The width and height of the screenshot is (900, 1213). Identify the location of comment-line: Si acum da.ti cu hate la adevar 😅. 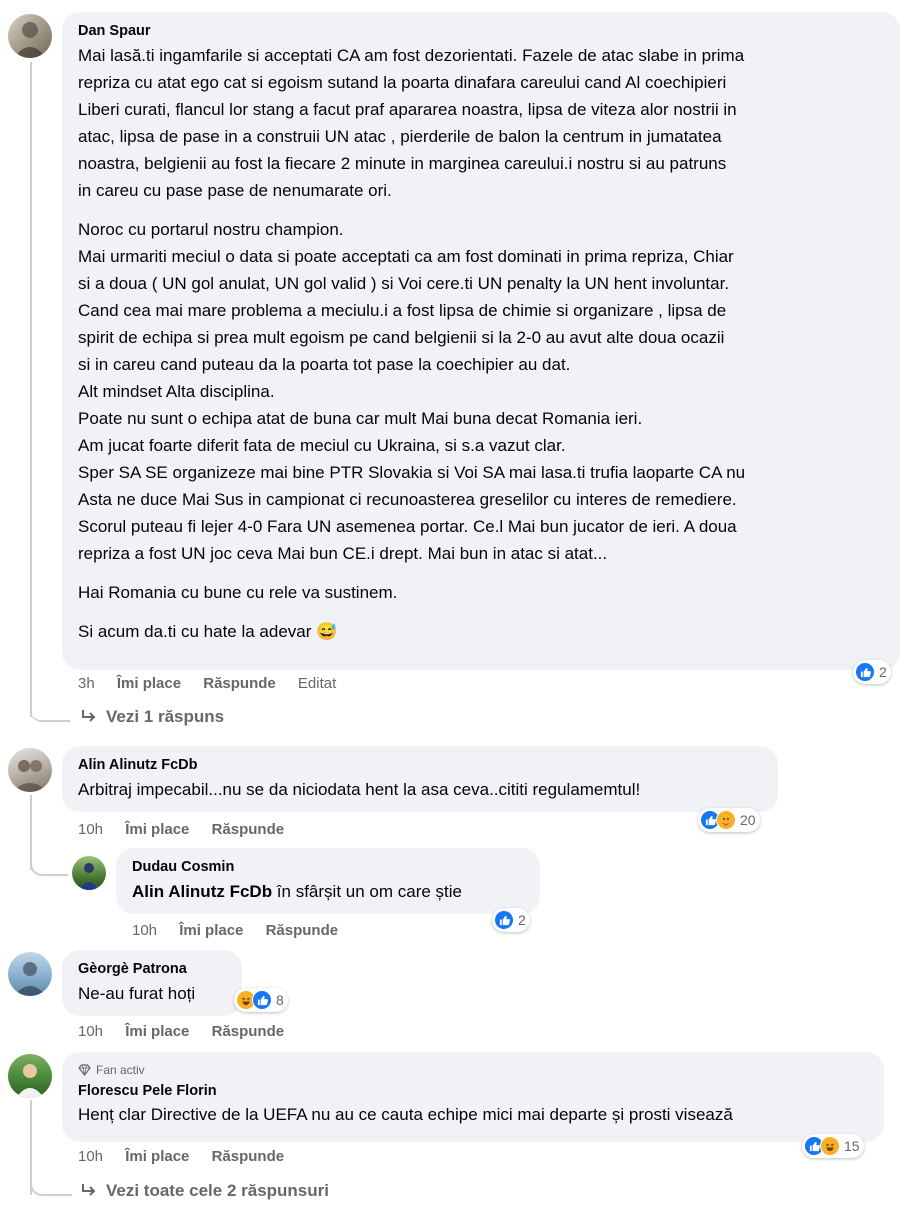
(208, 631).